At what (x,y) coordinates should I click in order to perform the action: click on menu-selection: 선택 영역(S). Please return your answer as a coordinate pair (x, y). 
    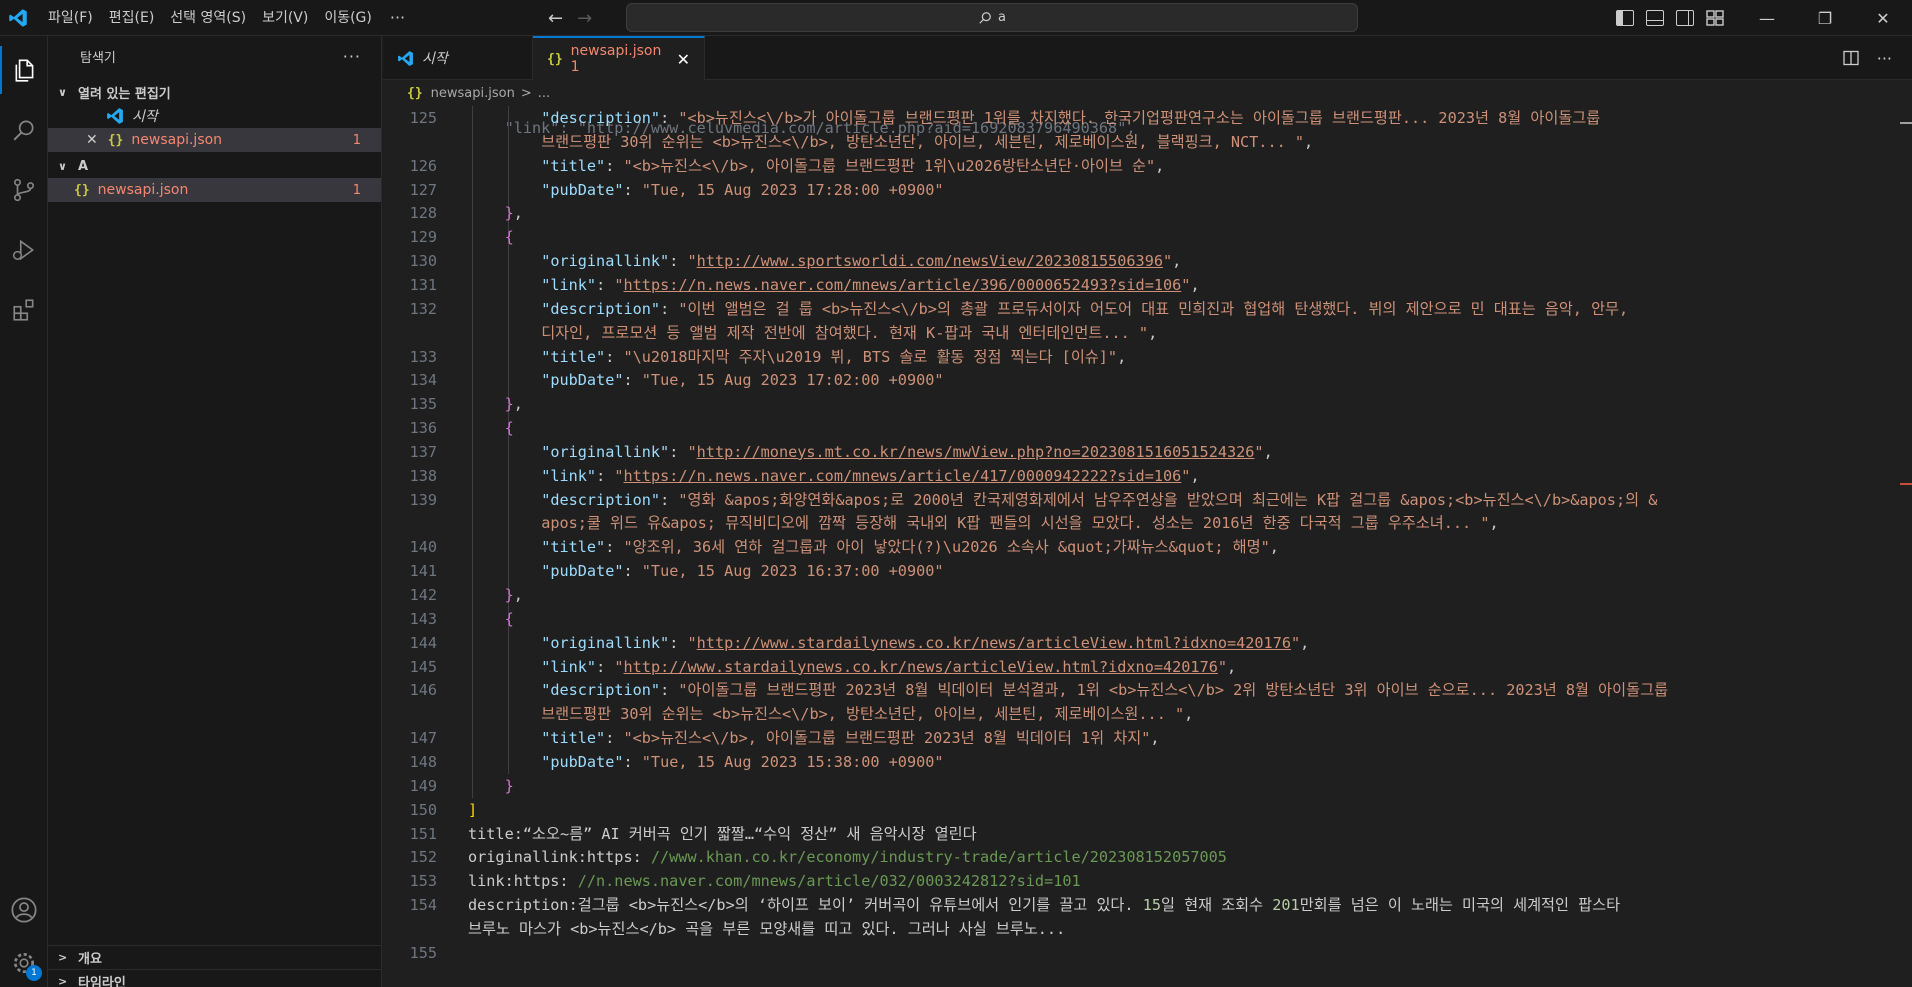
    Looking at the image, I should click on (208, 18).